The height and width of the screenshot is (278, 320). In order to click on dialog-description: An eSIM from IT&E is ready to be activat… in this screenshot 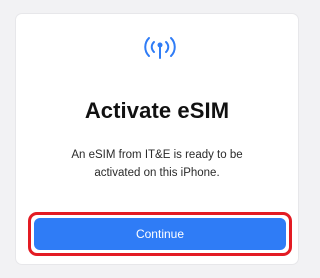, I will do `click(157, 164)`.